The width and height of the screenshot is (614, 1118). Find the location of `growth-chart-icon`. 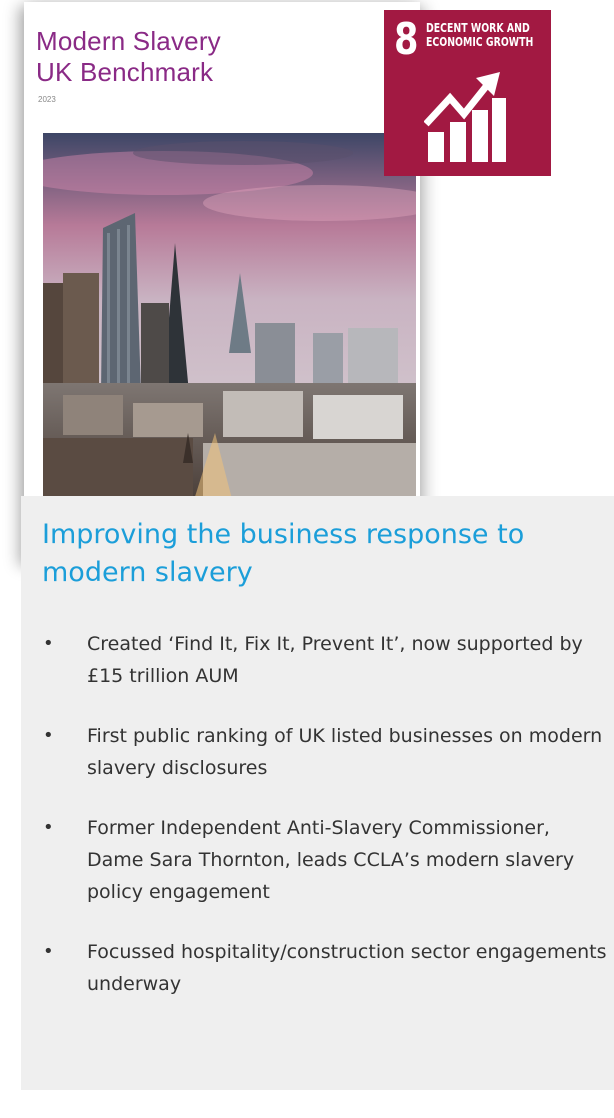

growth-chart-icon is located at coordinates (465, 117).